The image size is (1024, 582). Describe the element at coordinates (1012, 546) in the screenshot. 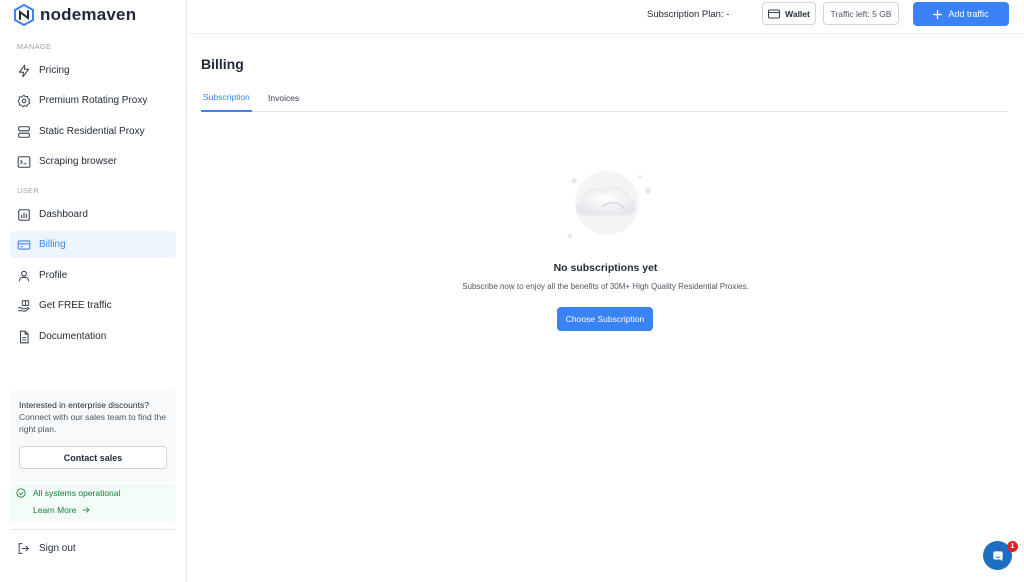

I see `chat-notification-badge: 1` at that location.